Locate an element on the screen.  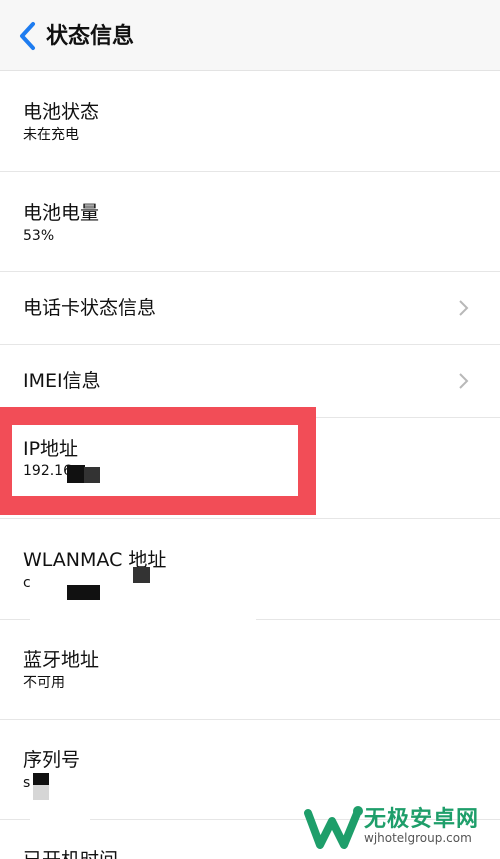
row-title: 蓝牙地址 is located at coordinates (61, 660).